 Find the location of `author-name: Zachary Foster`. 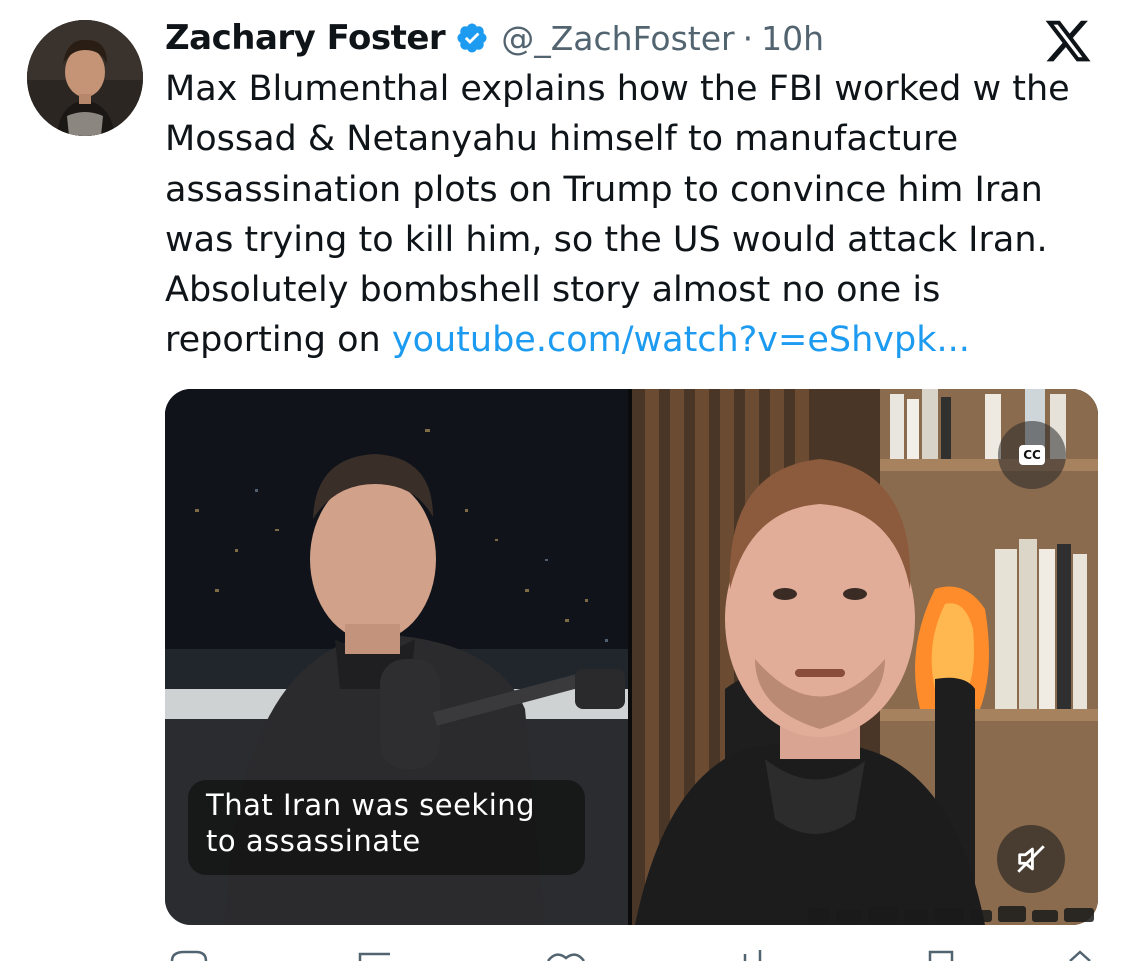

author-name: Zachary Foster is located at coordinates (305, 38).